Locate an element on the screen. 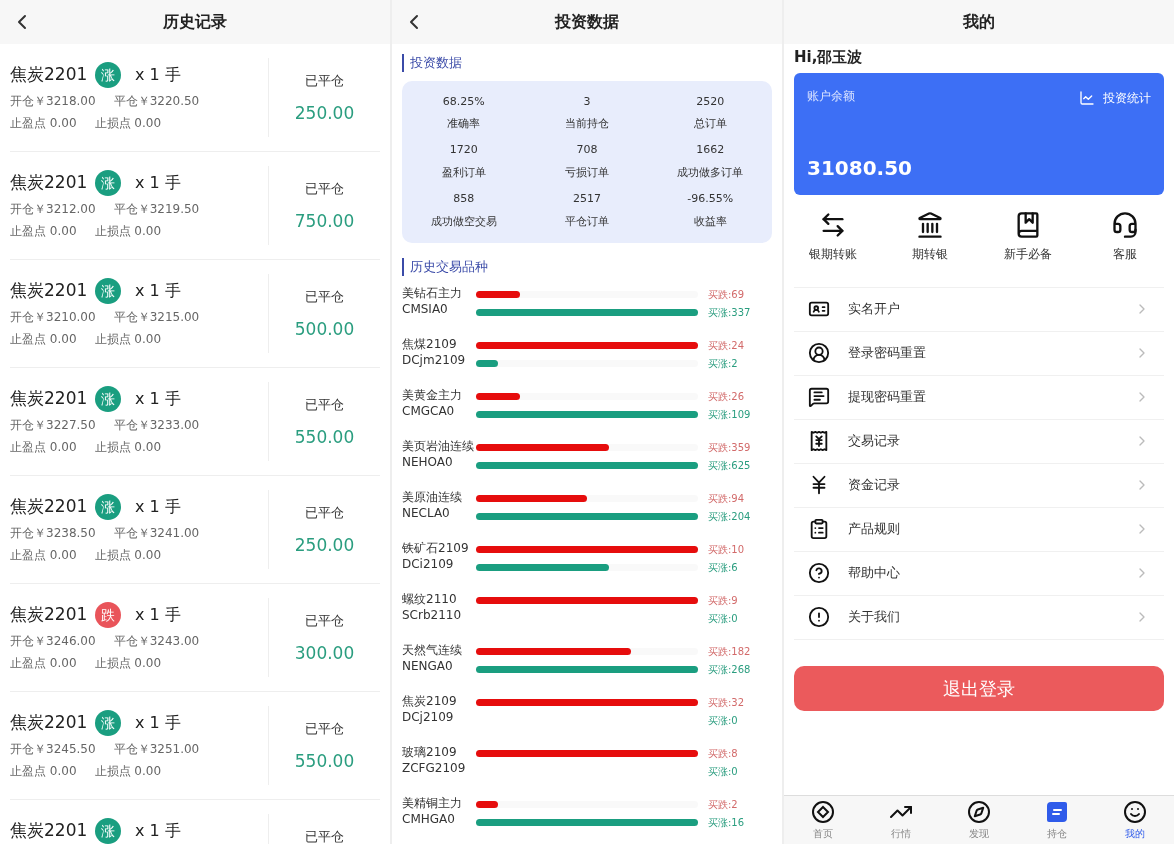 The width and height of the screenshot is (1174, 844). product-code: NENGA0 is located at coordinates (428, 666).